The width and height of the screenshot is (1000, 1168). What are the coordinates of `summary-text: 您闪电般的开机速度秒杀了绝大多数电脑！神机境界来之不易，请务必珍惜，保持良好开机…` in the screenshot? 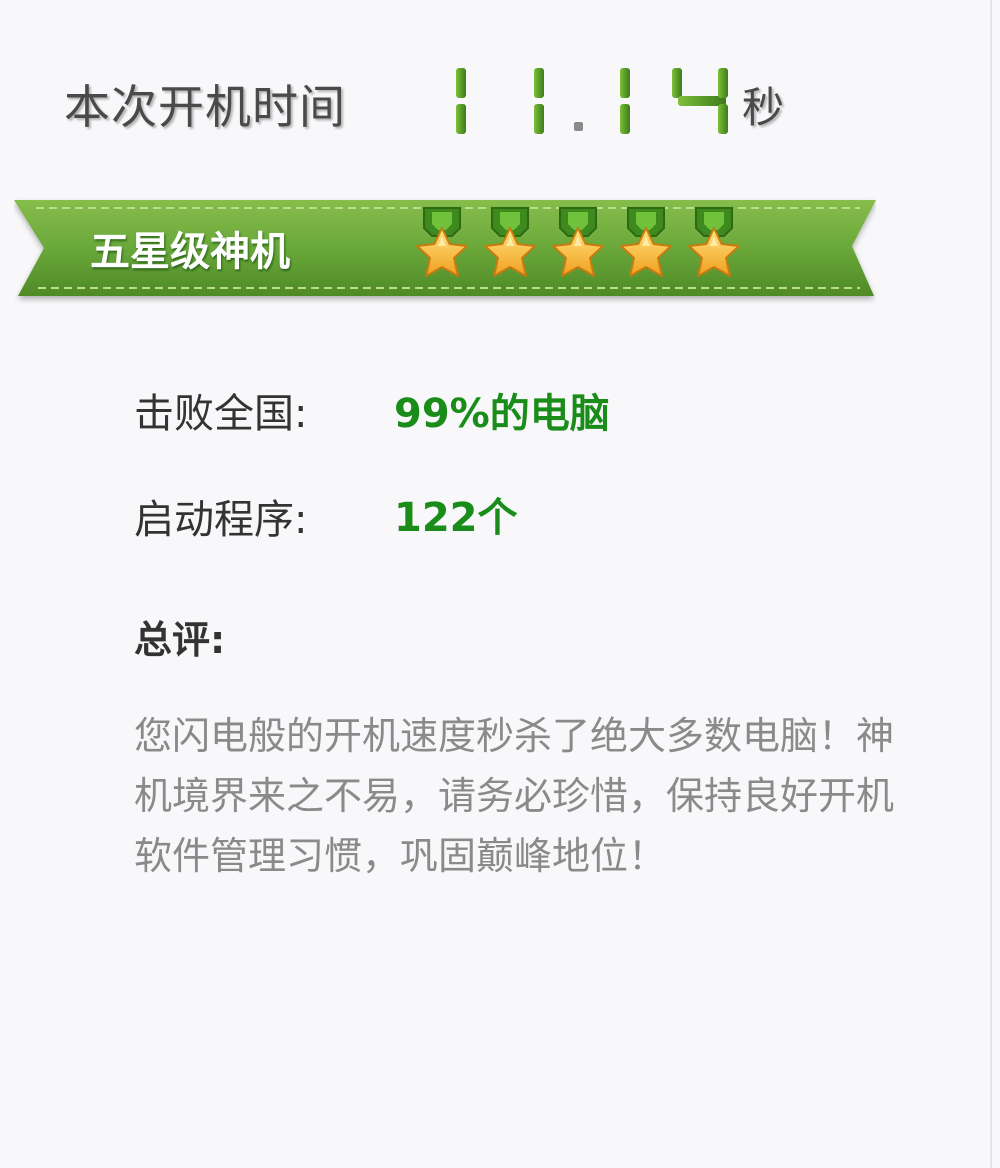 It's located at (514, 796).